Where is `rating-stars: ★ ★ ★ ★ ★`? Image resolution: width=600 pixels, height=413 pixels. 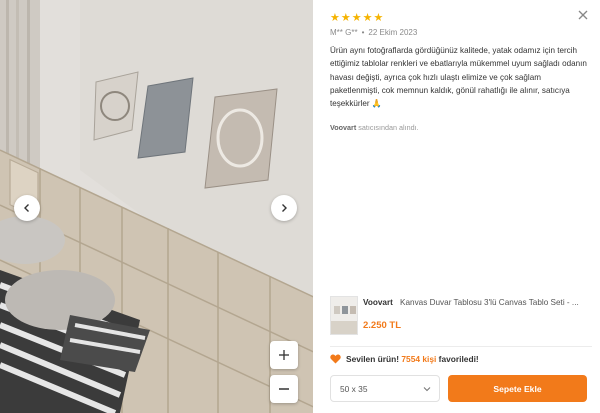
rating-stars: ★ ★ ★ ★ ★ is located at coordinates (356, 18).